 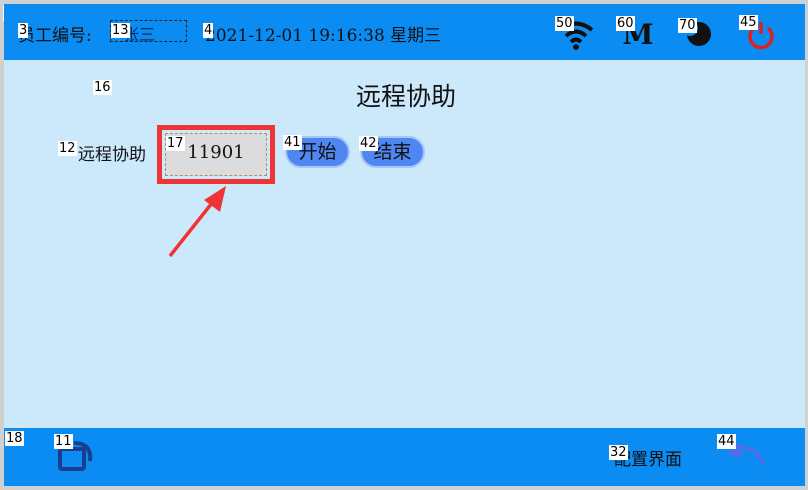 What do you see at coordinates (23, 30) in the screenshot?
I see `tag-employee-label: 3` at bounding box center [23, 30].